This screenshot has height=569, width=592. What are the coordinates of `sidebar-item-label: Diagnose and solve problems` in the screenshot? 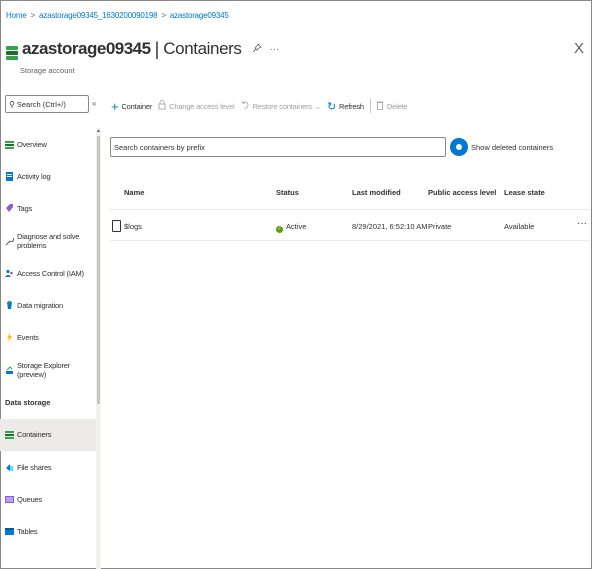 It's located at (48, 241).